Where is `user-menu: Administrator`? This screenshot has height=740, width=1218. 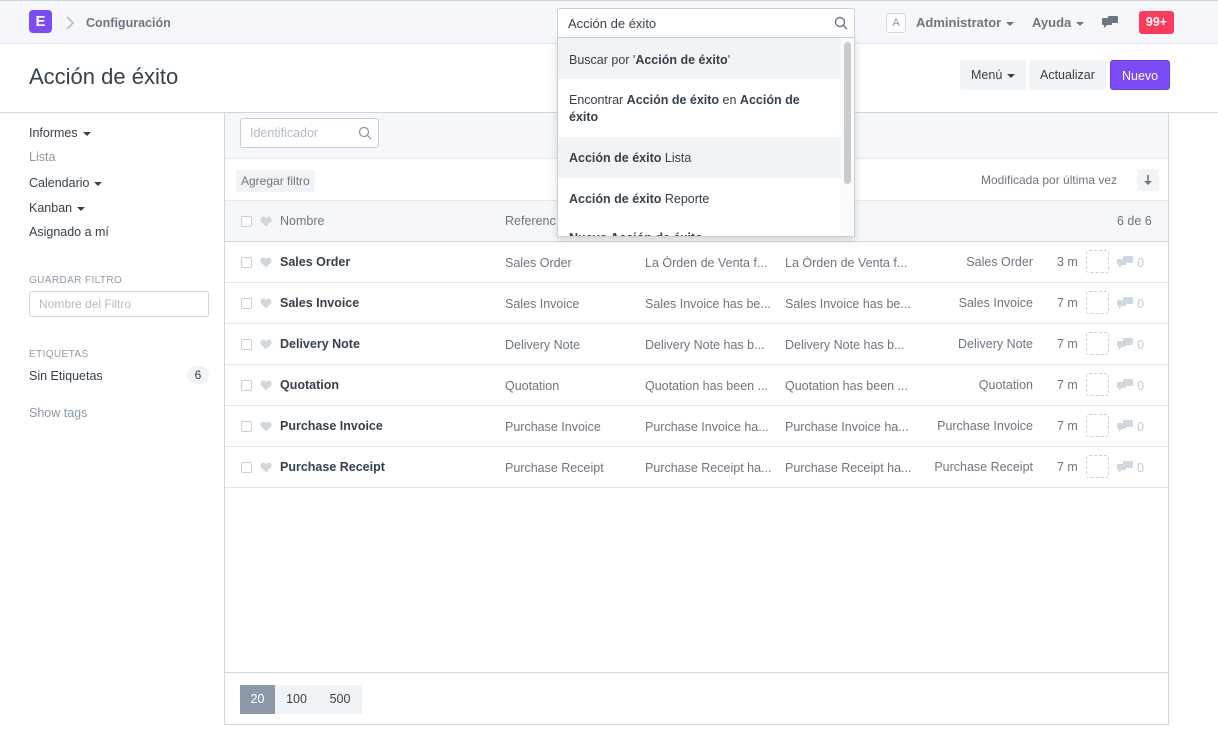
user-menu: Administrator is located at coordinates (965, 22).